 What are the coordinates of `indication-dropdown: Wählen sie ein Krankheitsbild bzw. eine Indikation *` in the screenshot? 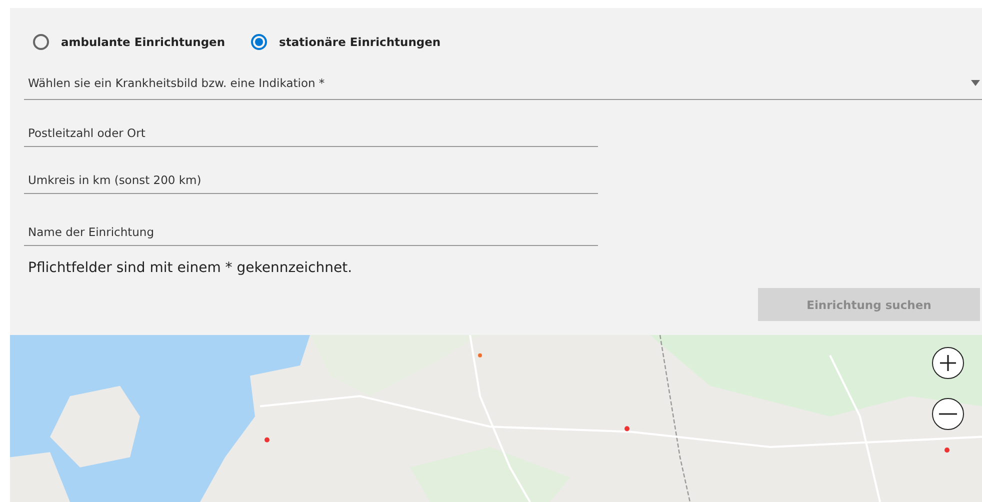 It's located at (503, 83).